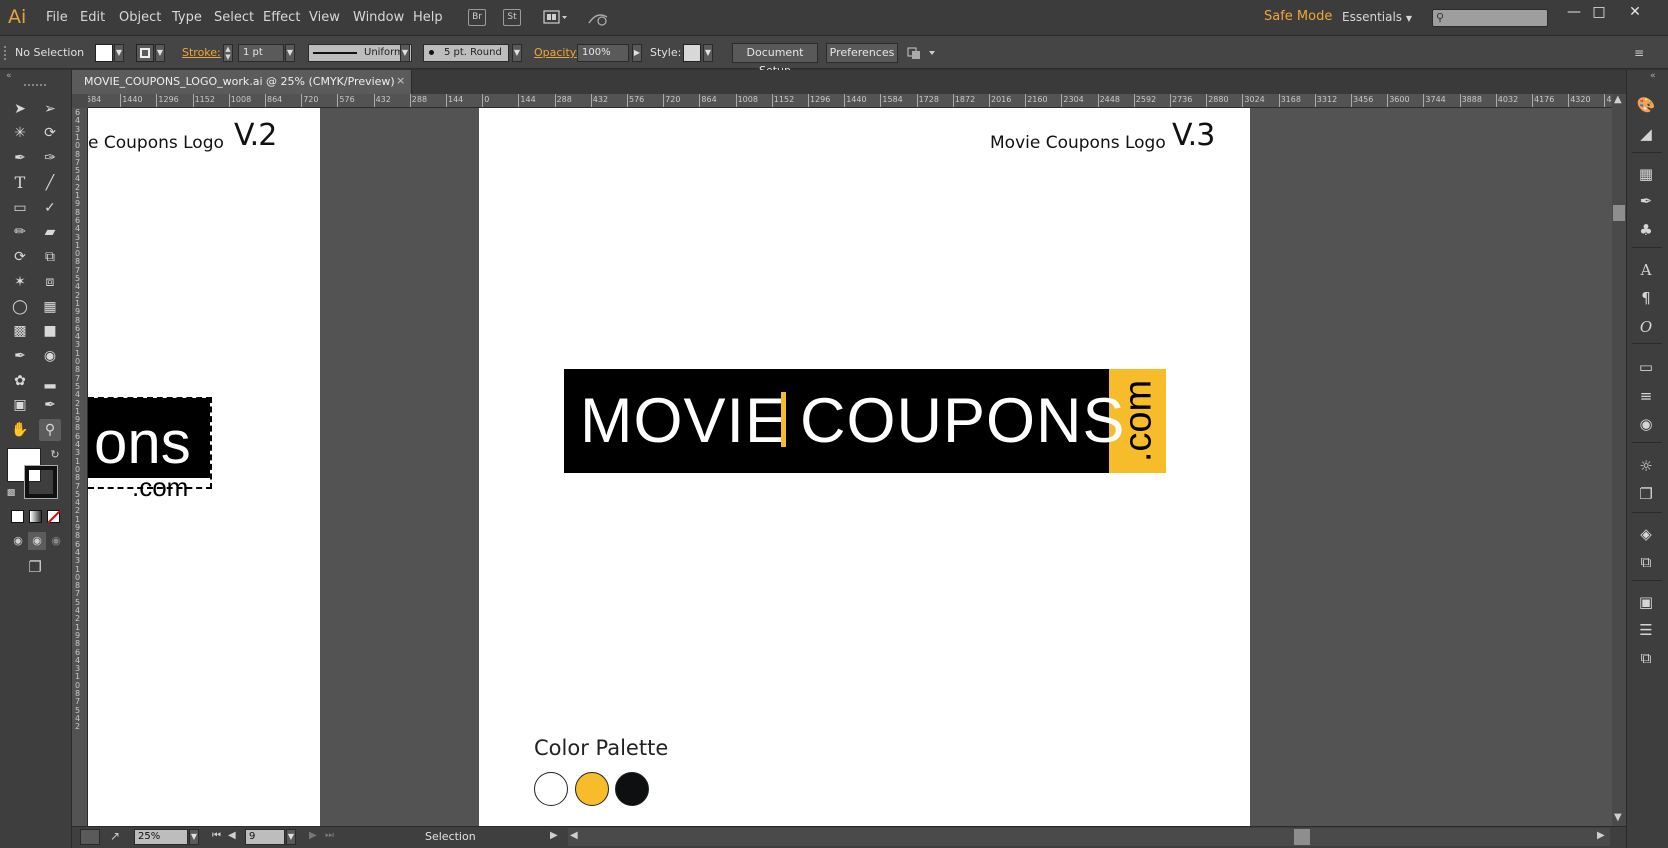 Image resolution: width=1668 pixels, height=848 pixels. Describe the element at coordinates (55, 455) in the screenshot. I see `swap-colors-icon: ↻` at that location.